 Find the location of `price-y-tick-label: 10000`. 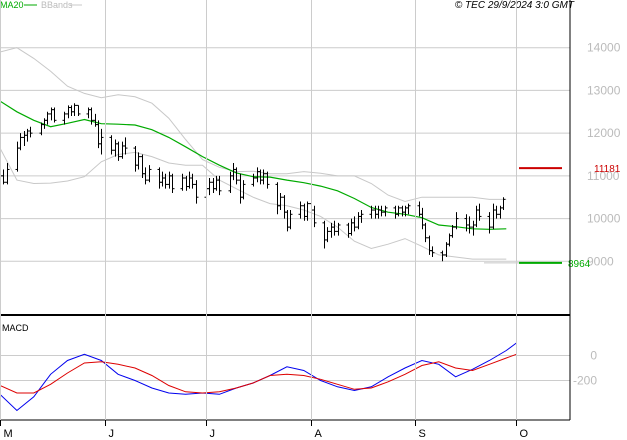

price-y-tick-label: 10000 is located at coordinates (604, 219).